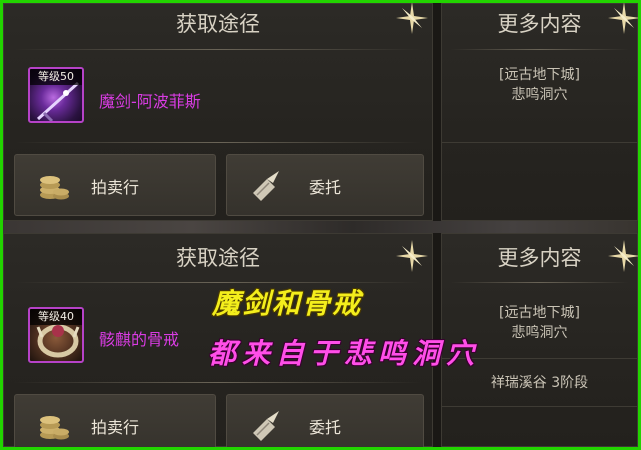 This screenshot has height=450, width=641. Describe the element at coordinates (344, 353) in the screenshot. I see `caption-line-2: 都来自于悲鸣洞穴` at that location.